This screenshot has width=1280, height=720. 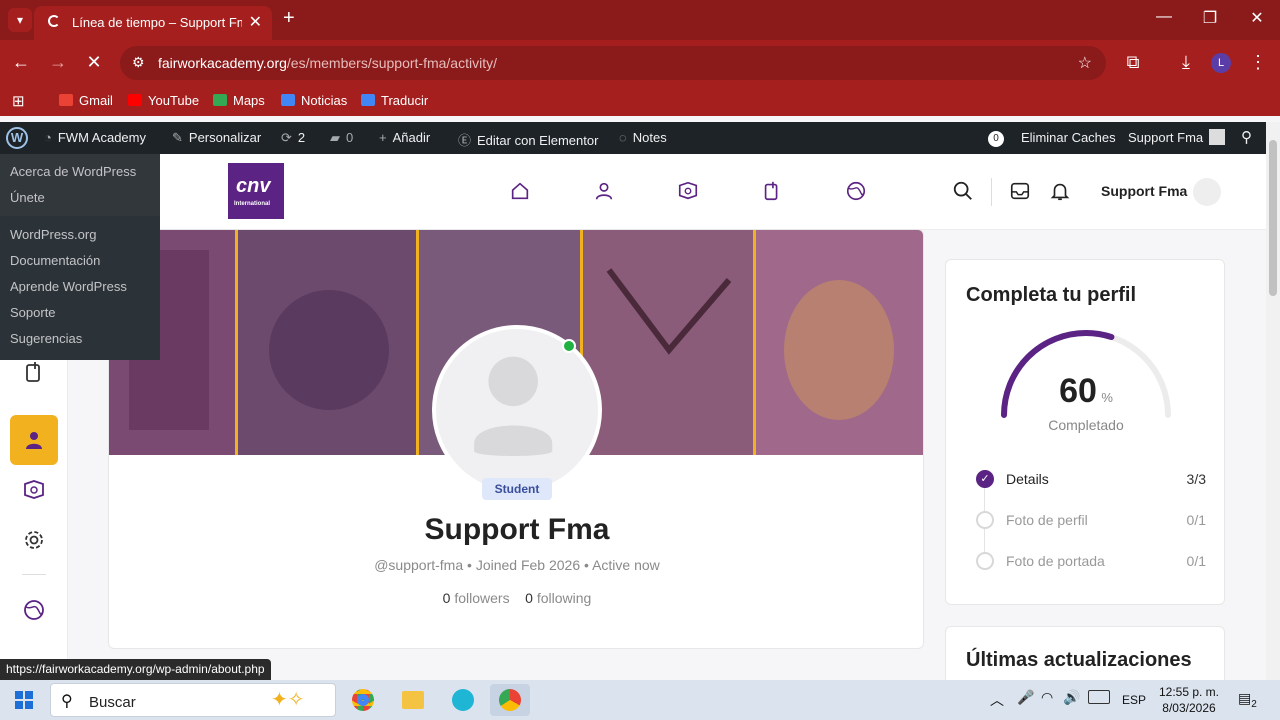 I want to click on scrollbar-thumb, so click(x=1273, y=218).